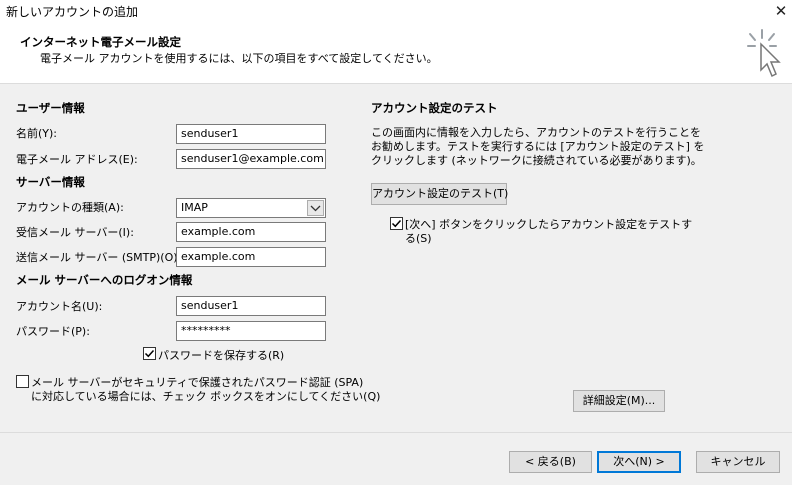  I want to click on spa-label-line2: に対応している場合には、チェック ボックスをオンにしてください(Q), so click(205, 396).